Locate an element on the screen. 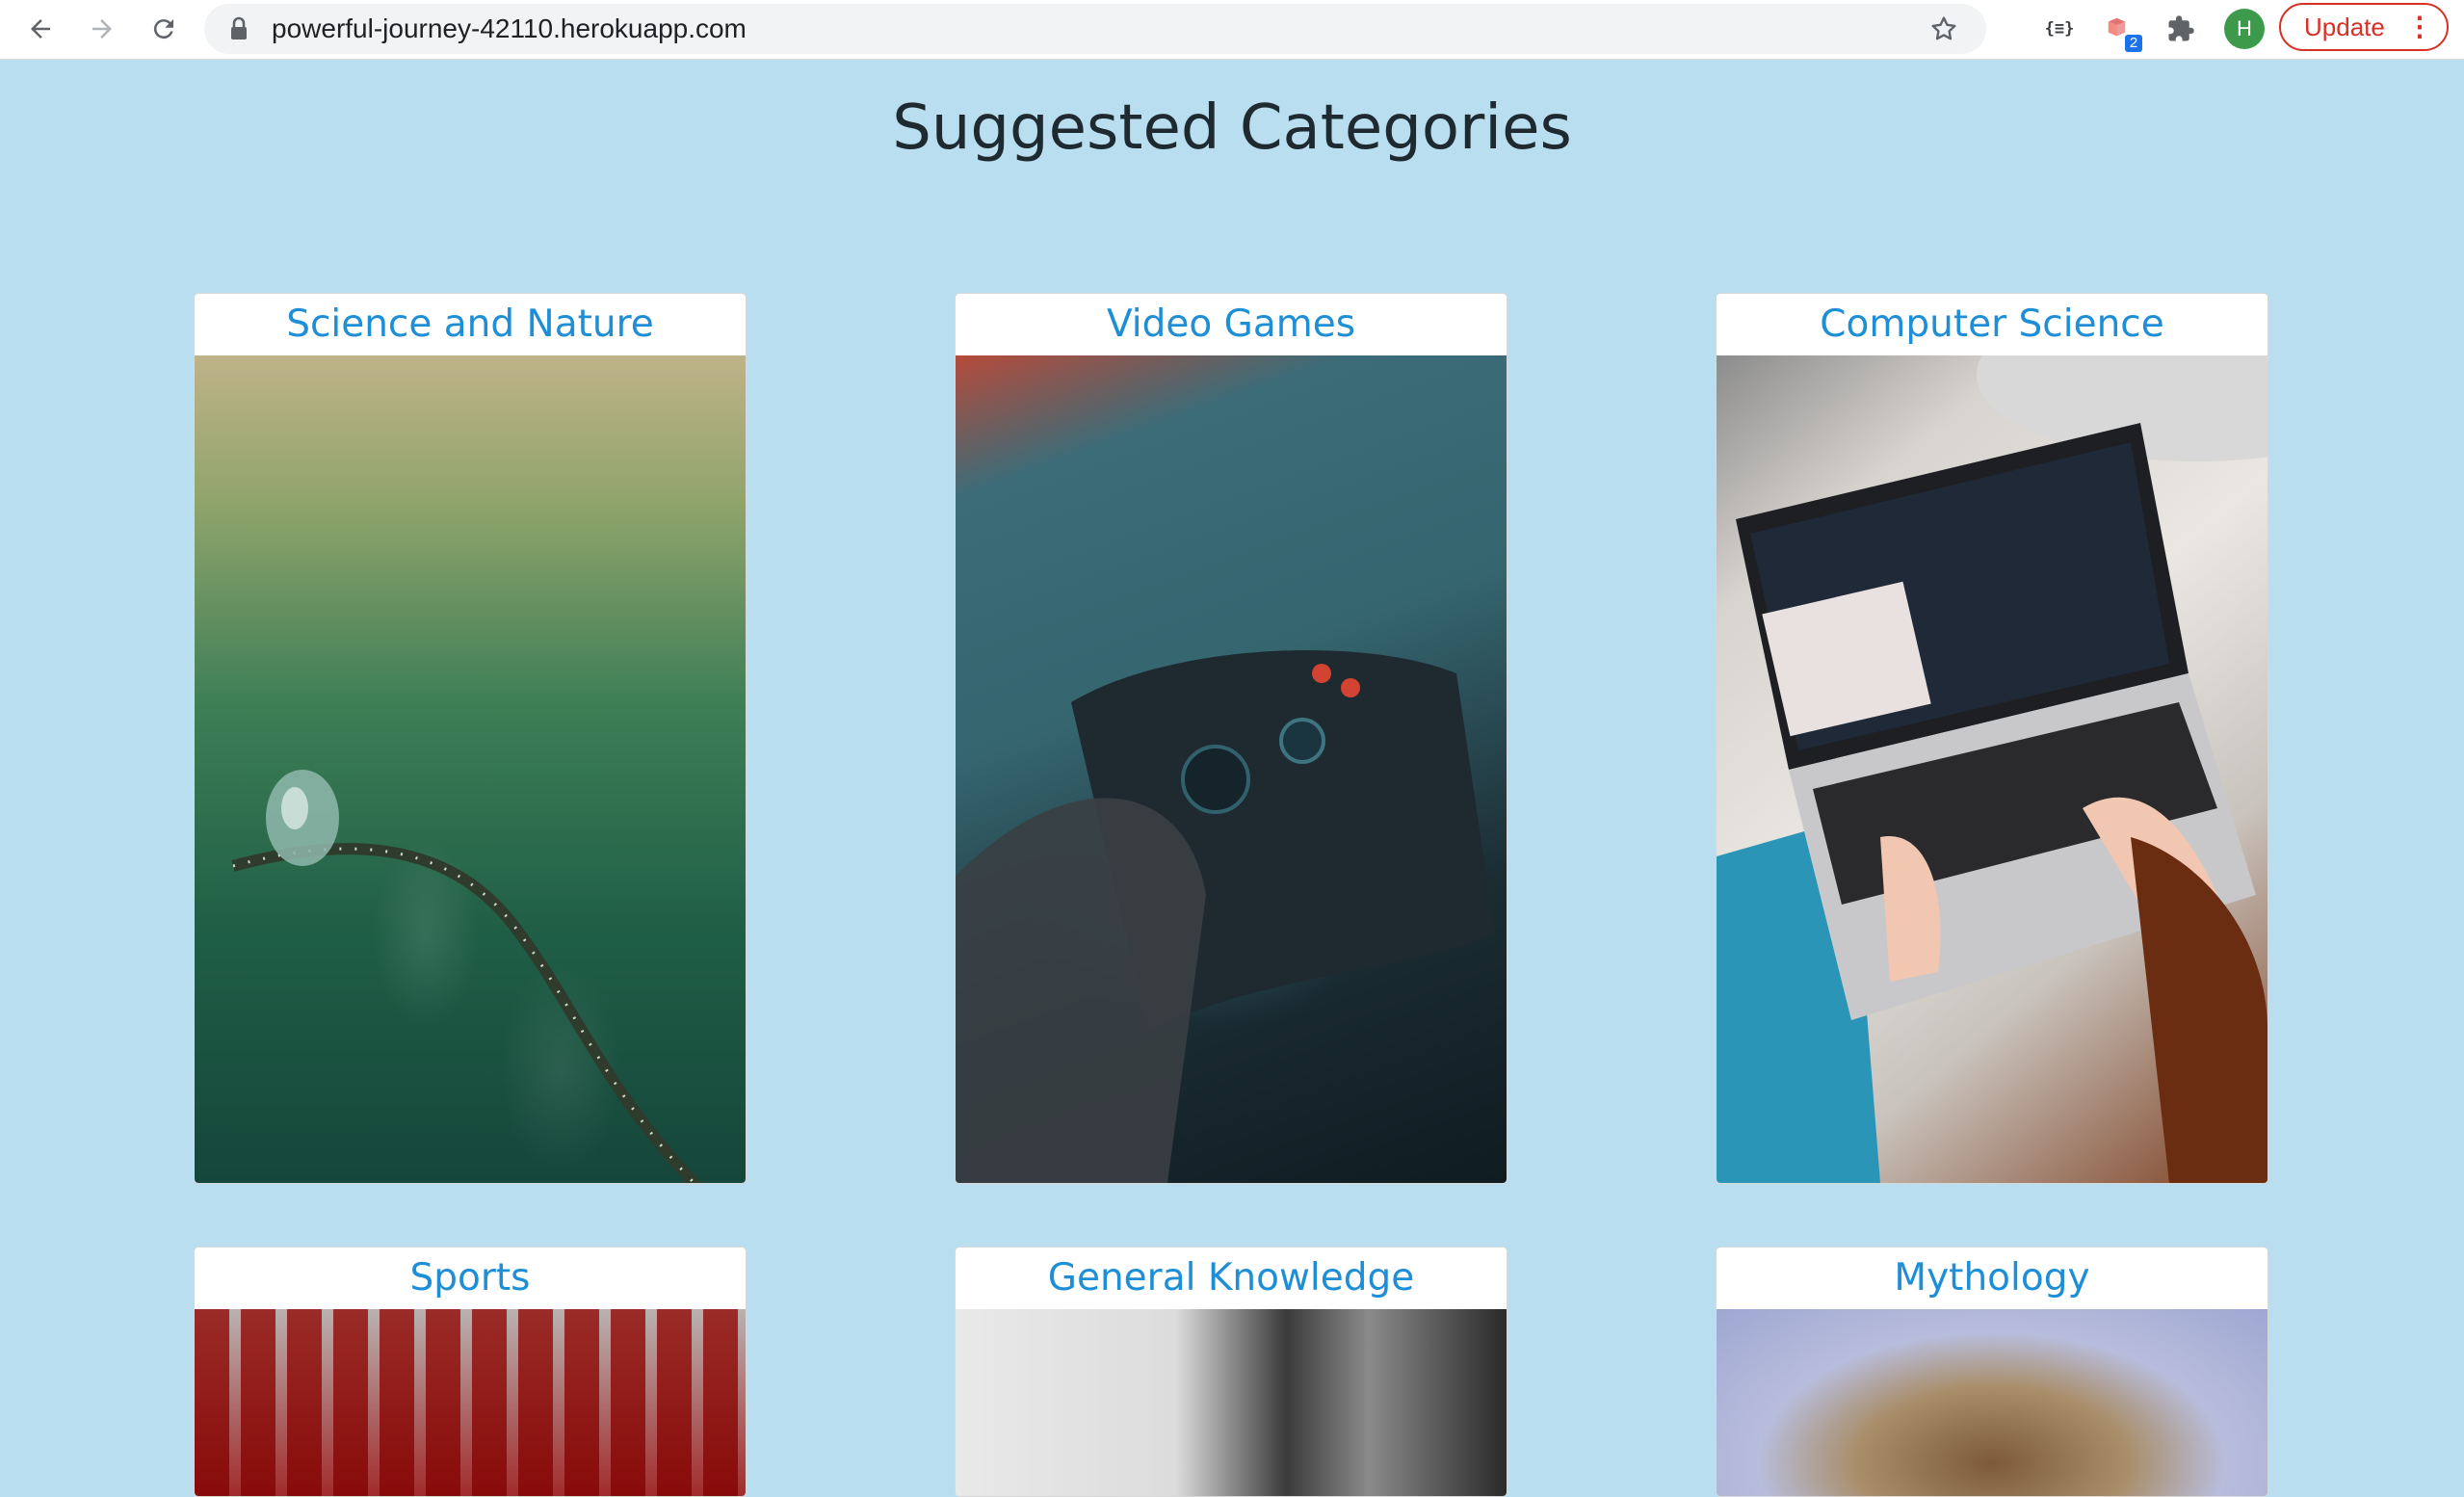 Image resolution: width=2464 pixels, height=1497 pixels. category-title: Sports is located at coordinates (470, 1278).